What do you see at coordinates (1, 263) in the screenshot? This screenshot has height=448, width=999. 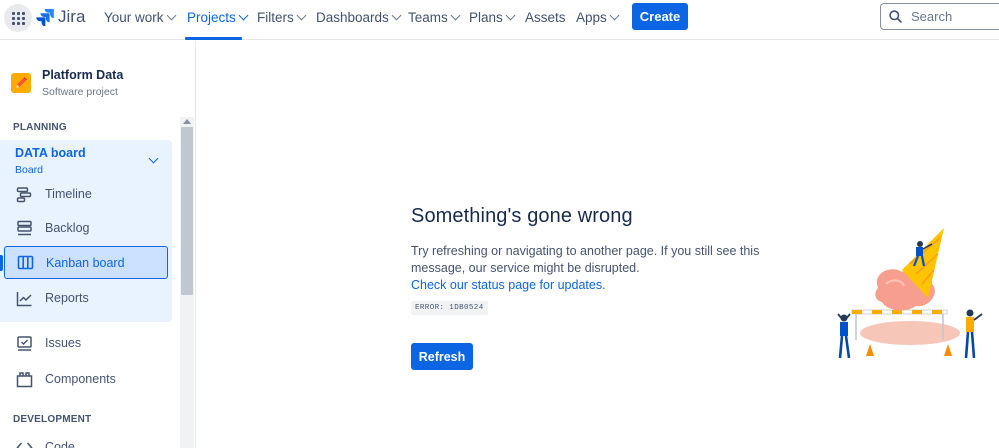 I see `selected-item-marker` at bounding box center [1, 263].